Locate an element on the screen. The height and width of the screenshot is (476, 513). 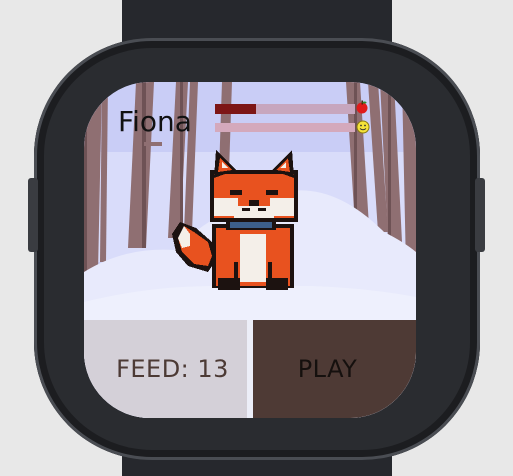
feed-button: FEED: 13 is located at coordinates (165, 369).